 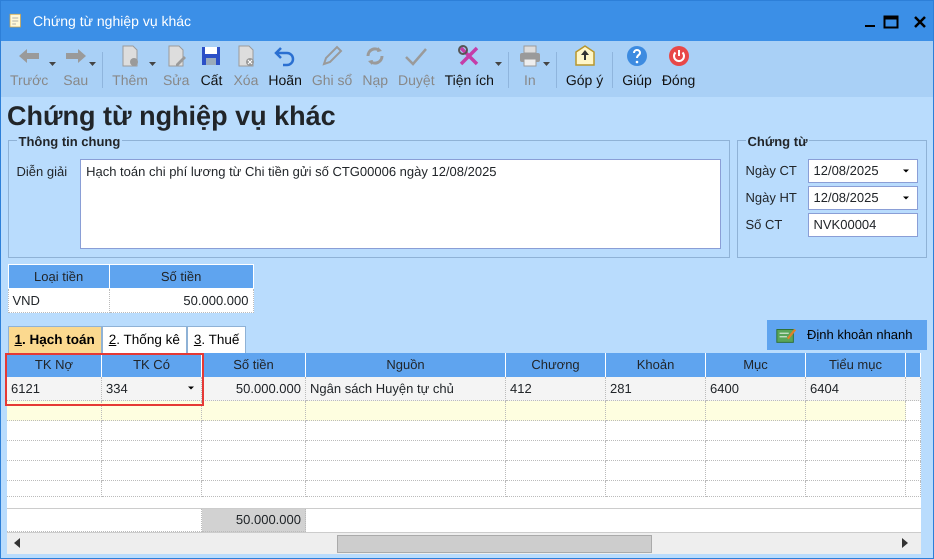 I want to click on column-header: Mục, so click(x=756, y=364).